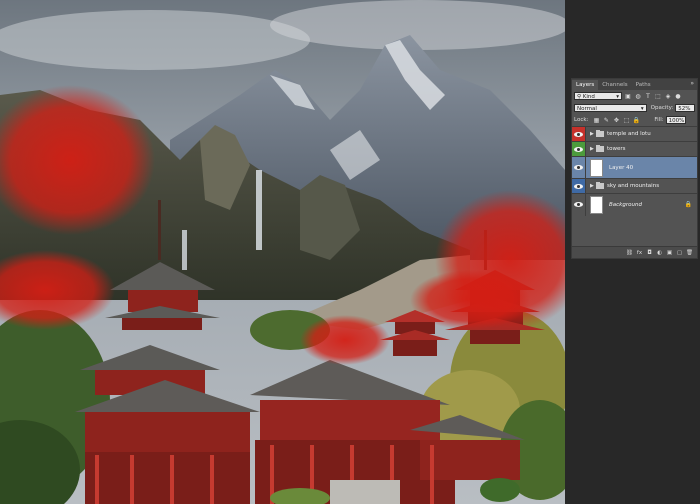 The height and width of the screenshot is (504, 700). I want to click on new-group-icon: ▣, so click(669, 252).